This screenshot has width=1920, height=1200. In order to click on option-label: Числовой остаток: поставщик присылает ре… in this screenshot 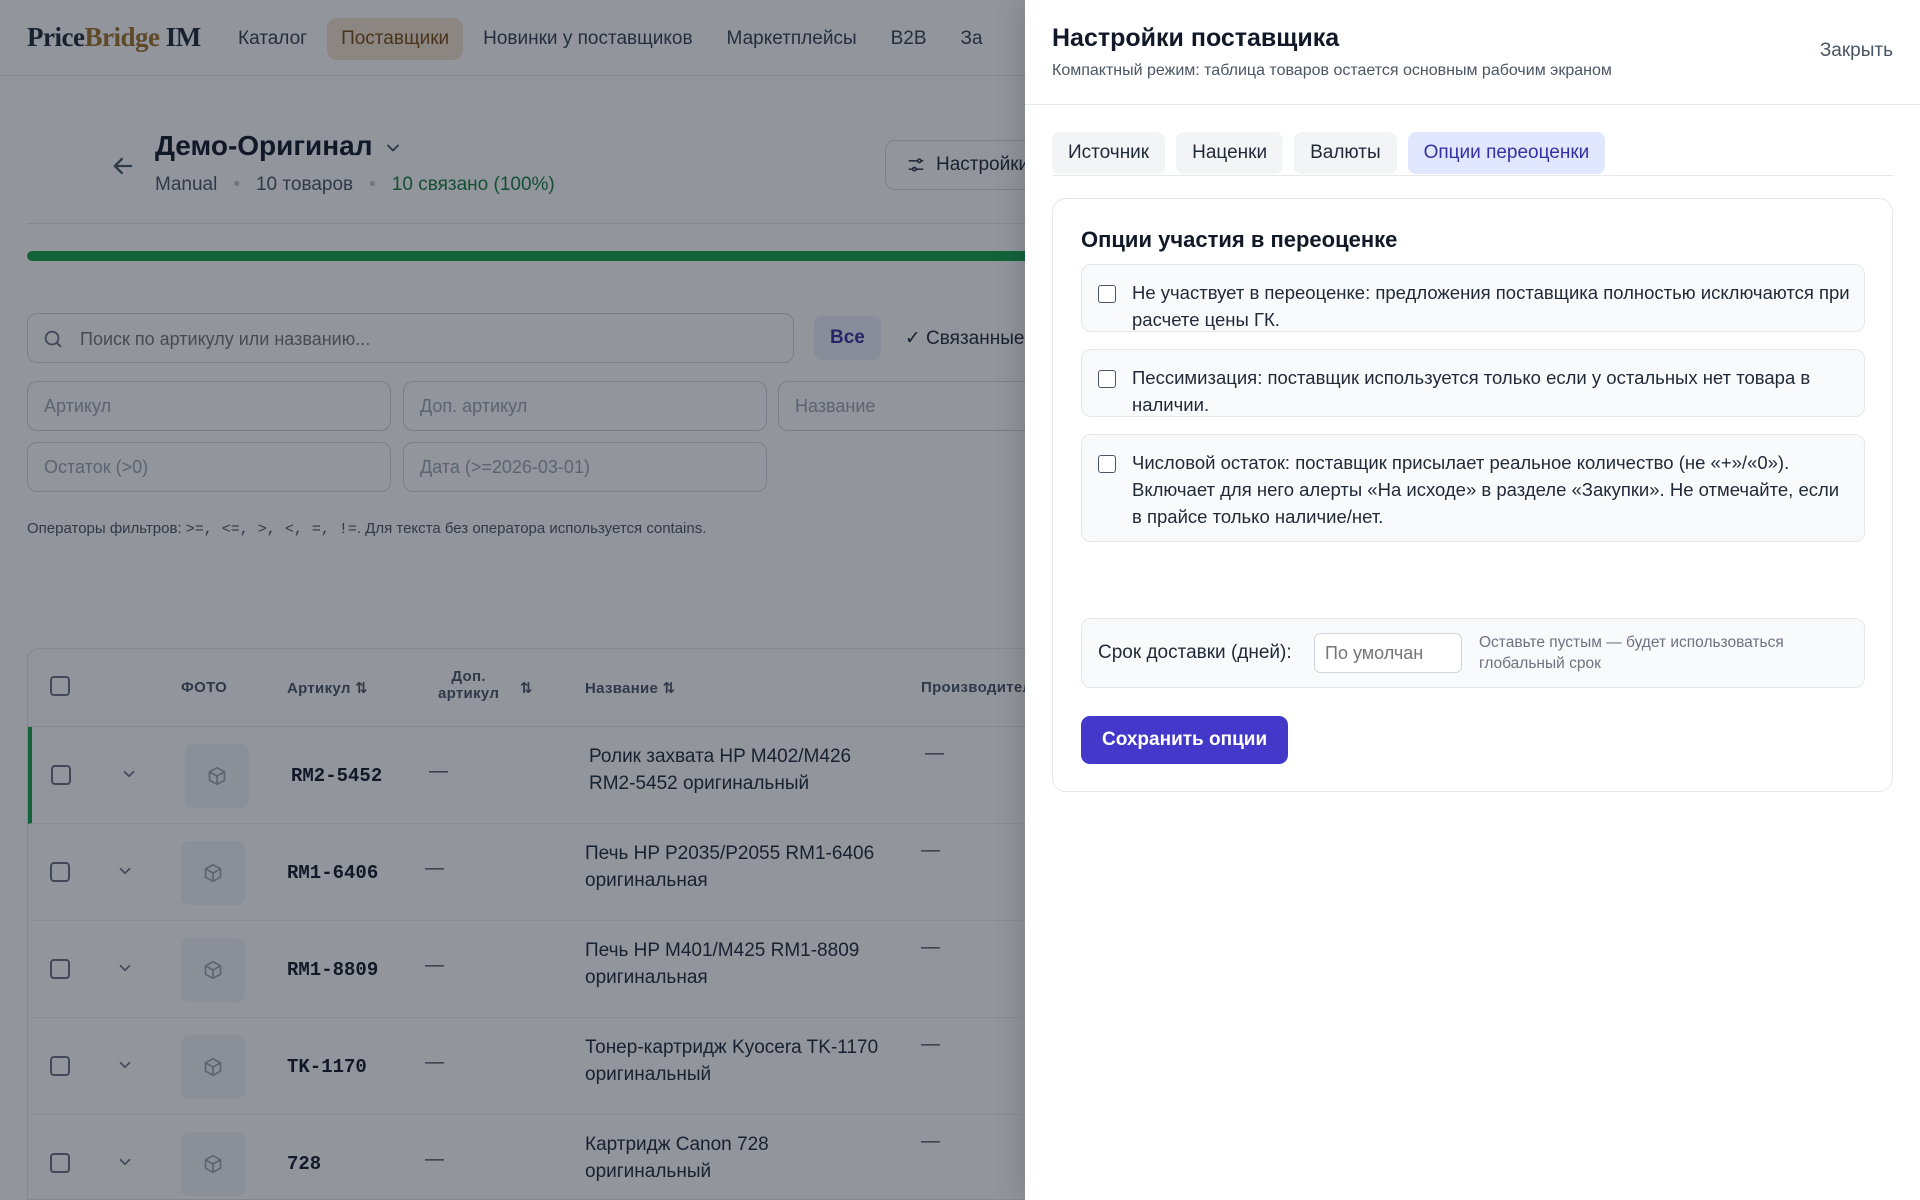, I will do `click(1486, 489)`.